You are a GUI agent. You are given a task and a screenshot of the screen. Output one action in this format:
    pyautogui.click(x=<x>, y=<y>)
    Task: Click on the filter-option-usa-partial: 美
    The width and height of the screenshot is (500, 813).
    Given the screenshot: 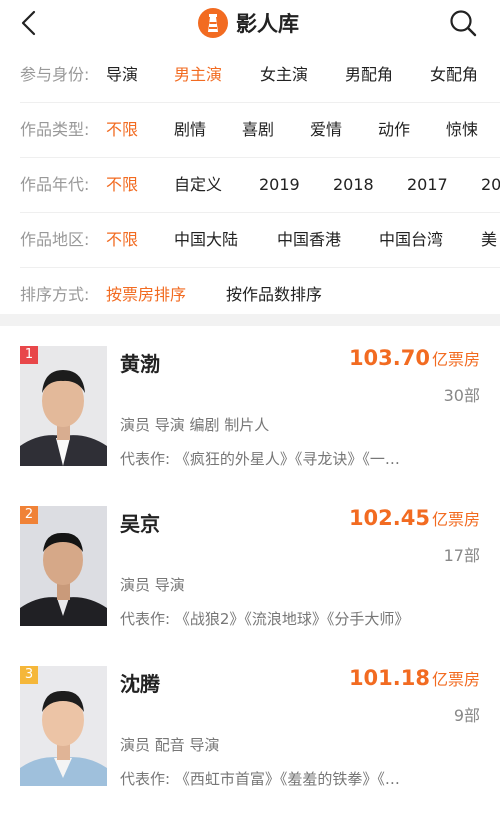 What is the action you would take?
    pyautogui.click(x=489, y=240)
    